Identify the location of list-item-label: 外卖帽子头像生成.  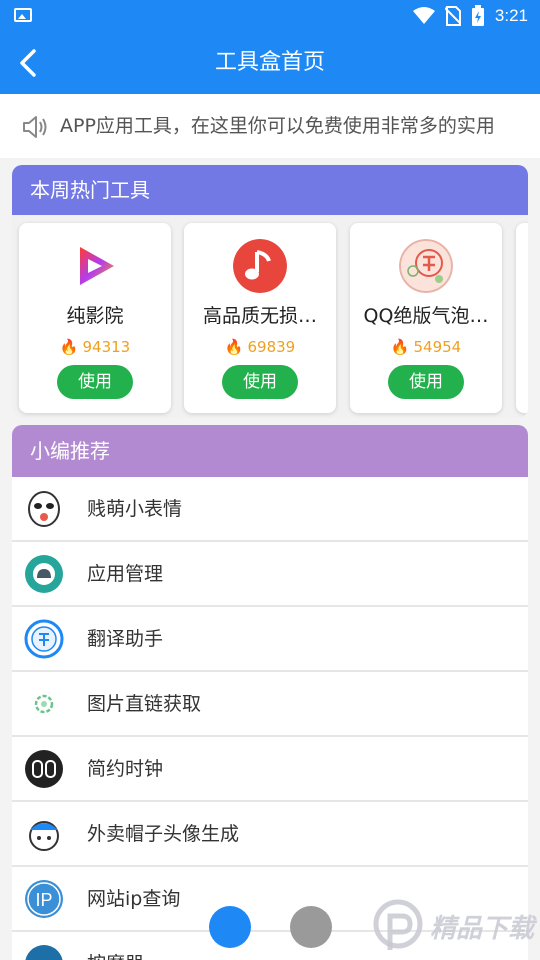
(163, 834).